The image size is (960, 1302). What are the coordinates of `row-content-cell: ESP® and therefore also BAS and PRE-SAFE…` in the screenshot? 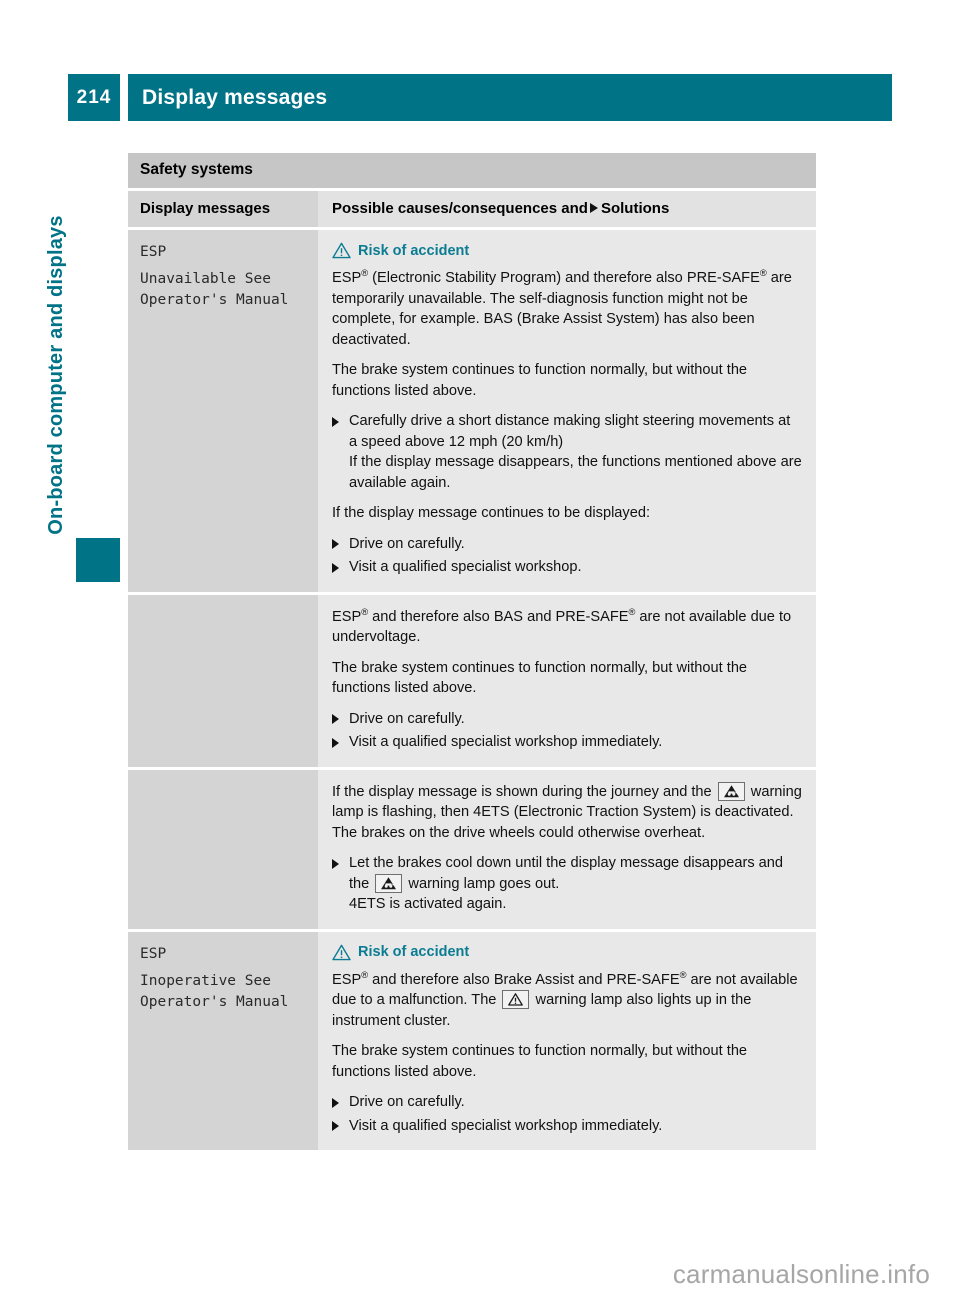 It's located at (567, 680).